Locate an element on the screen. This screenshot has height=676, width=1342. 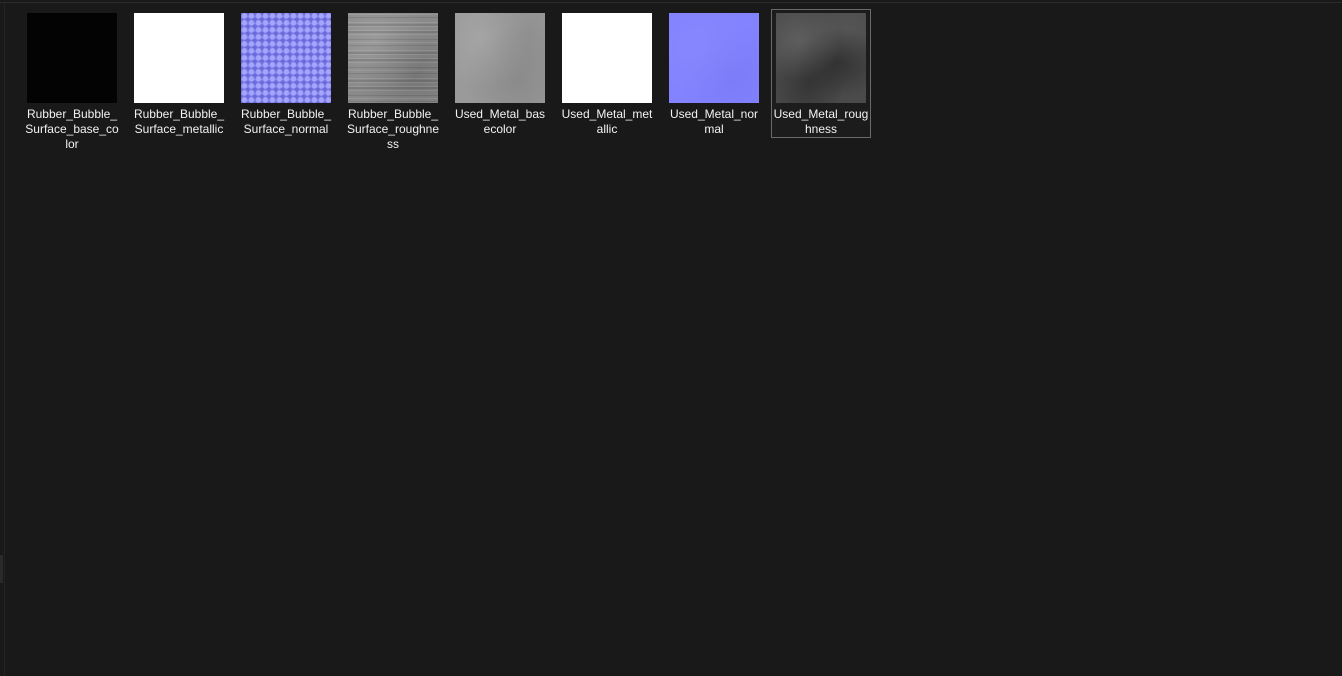
file-item-selected: Used_Metal_roughness is located at coordinates (821, 73).